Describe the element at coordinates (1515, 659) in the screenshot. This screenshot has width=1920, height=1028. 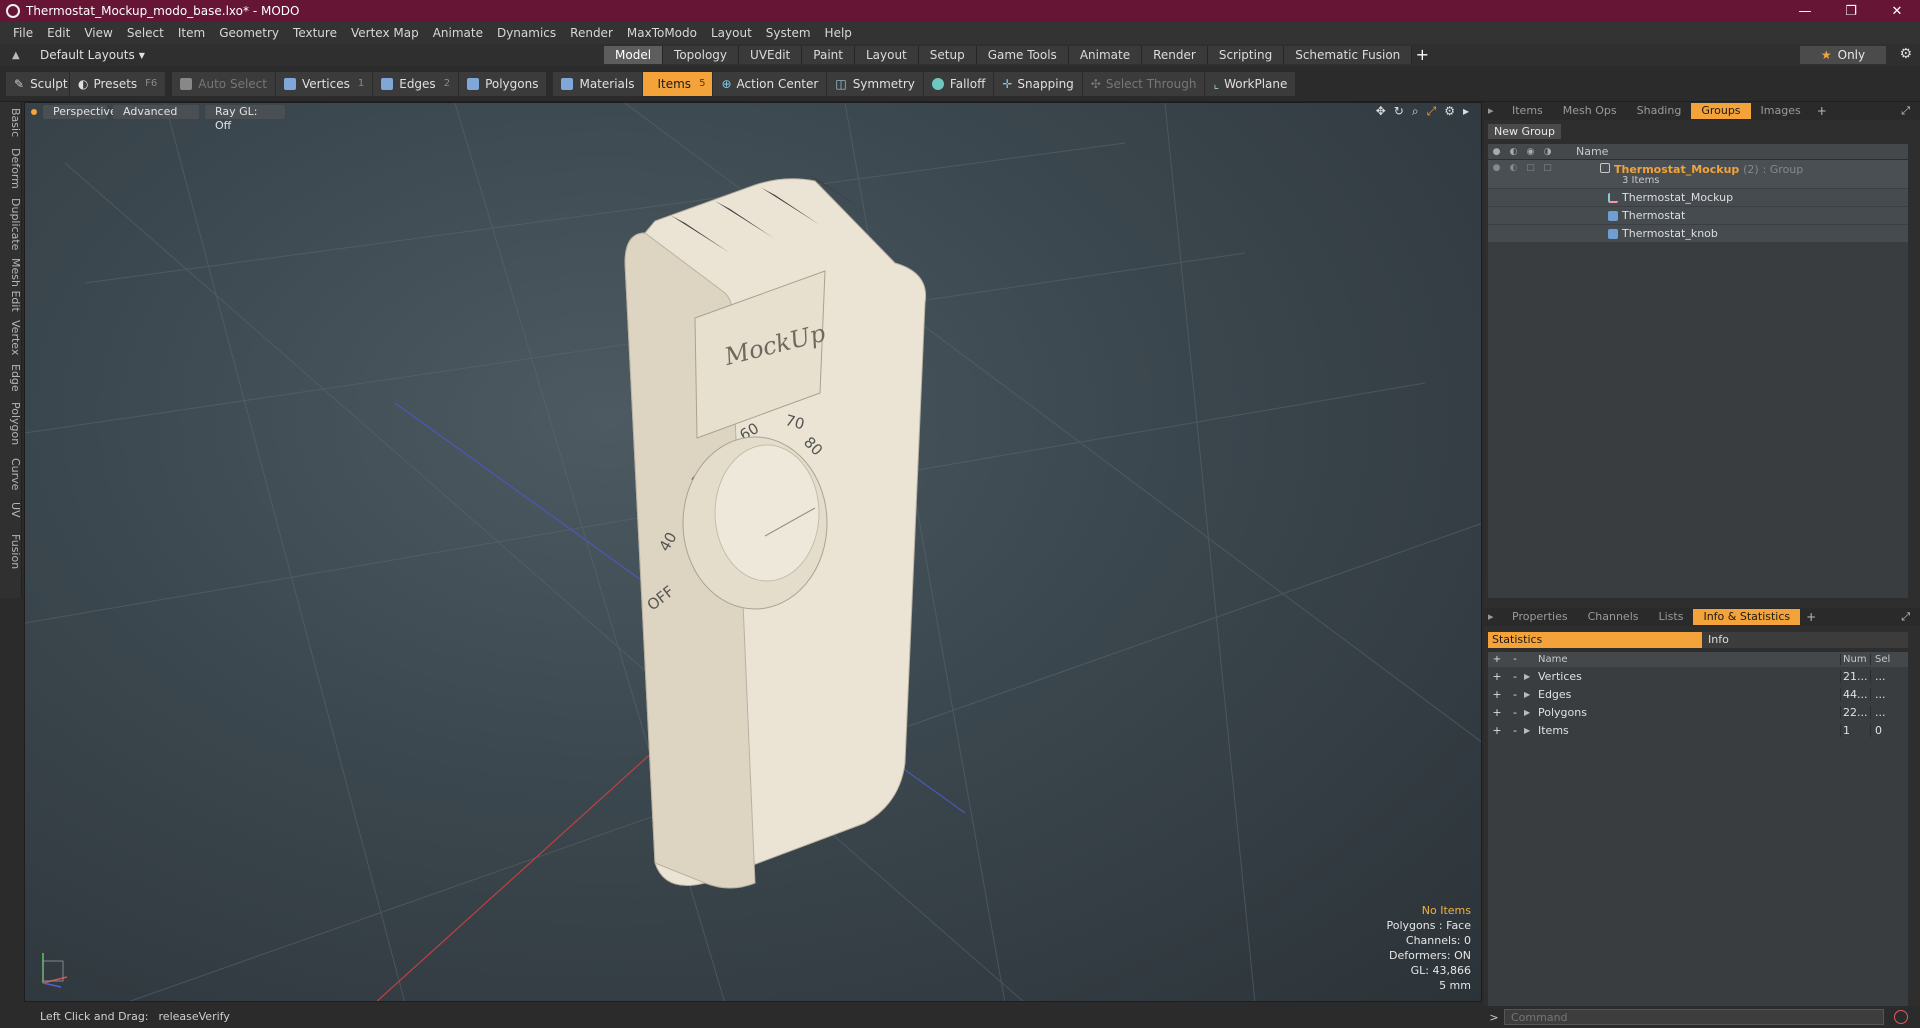
I see `collapse-all-icon: -` at that location.